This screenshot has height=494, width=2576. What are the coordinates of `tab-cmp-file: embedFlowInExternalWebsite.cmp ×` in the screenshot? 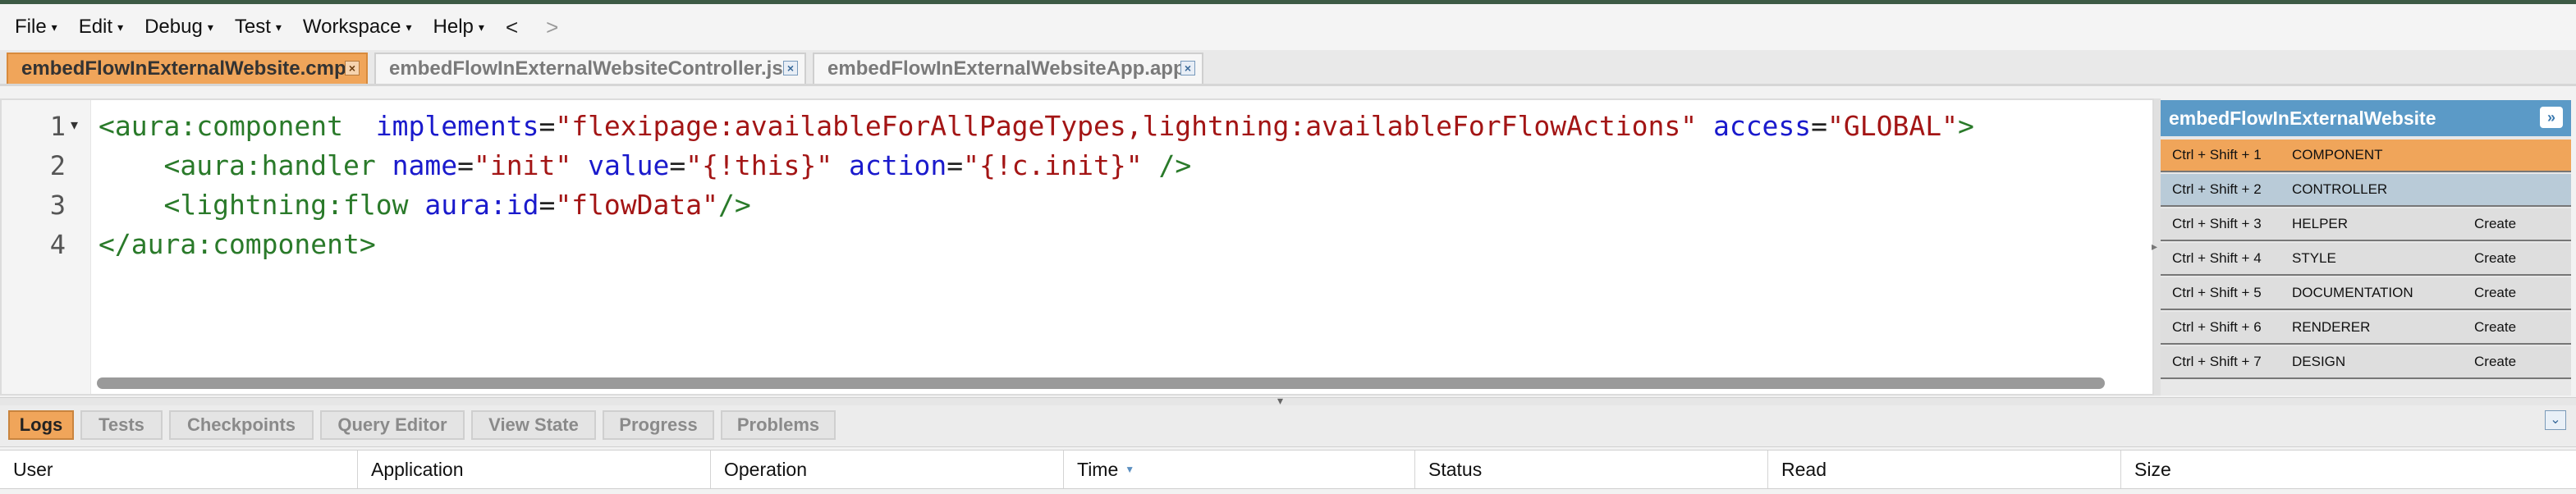 It's located at (187, 68).